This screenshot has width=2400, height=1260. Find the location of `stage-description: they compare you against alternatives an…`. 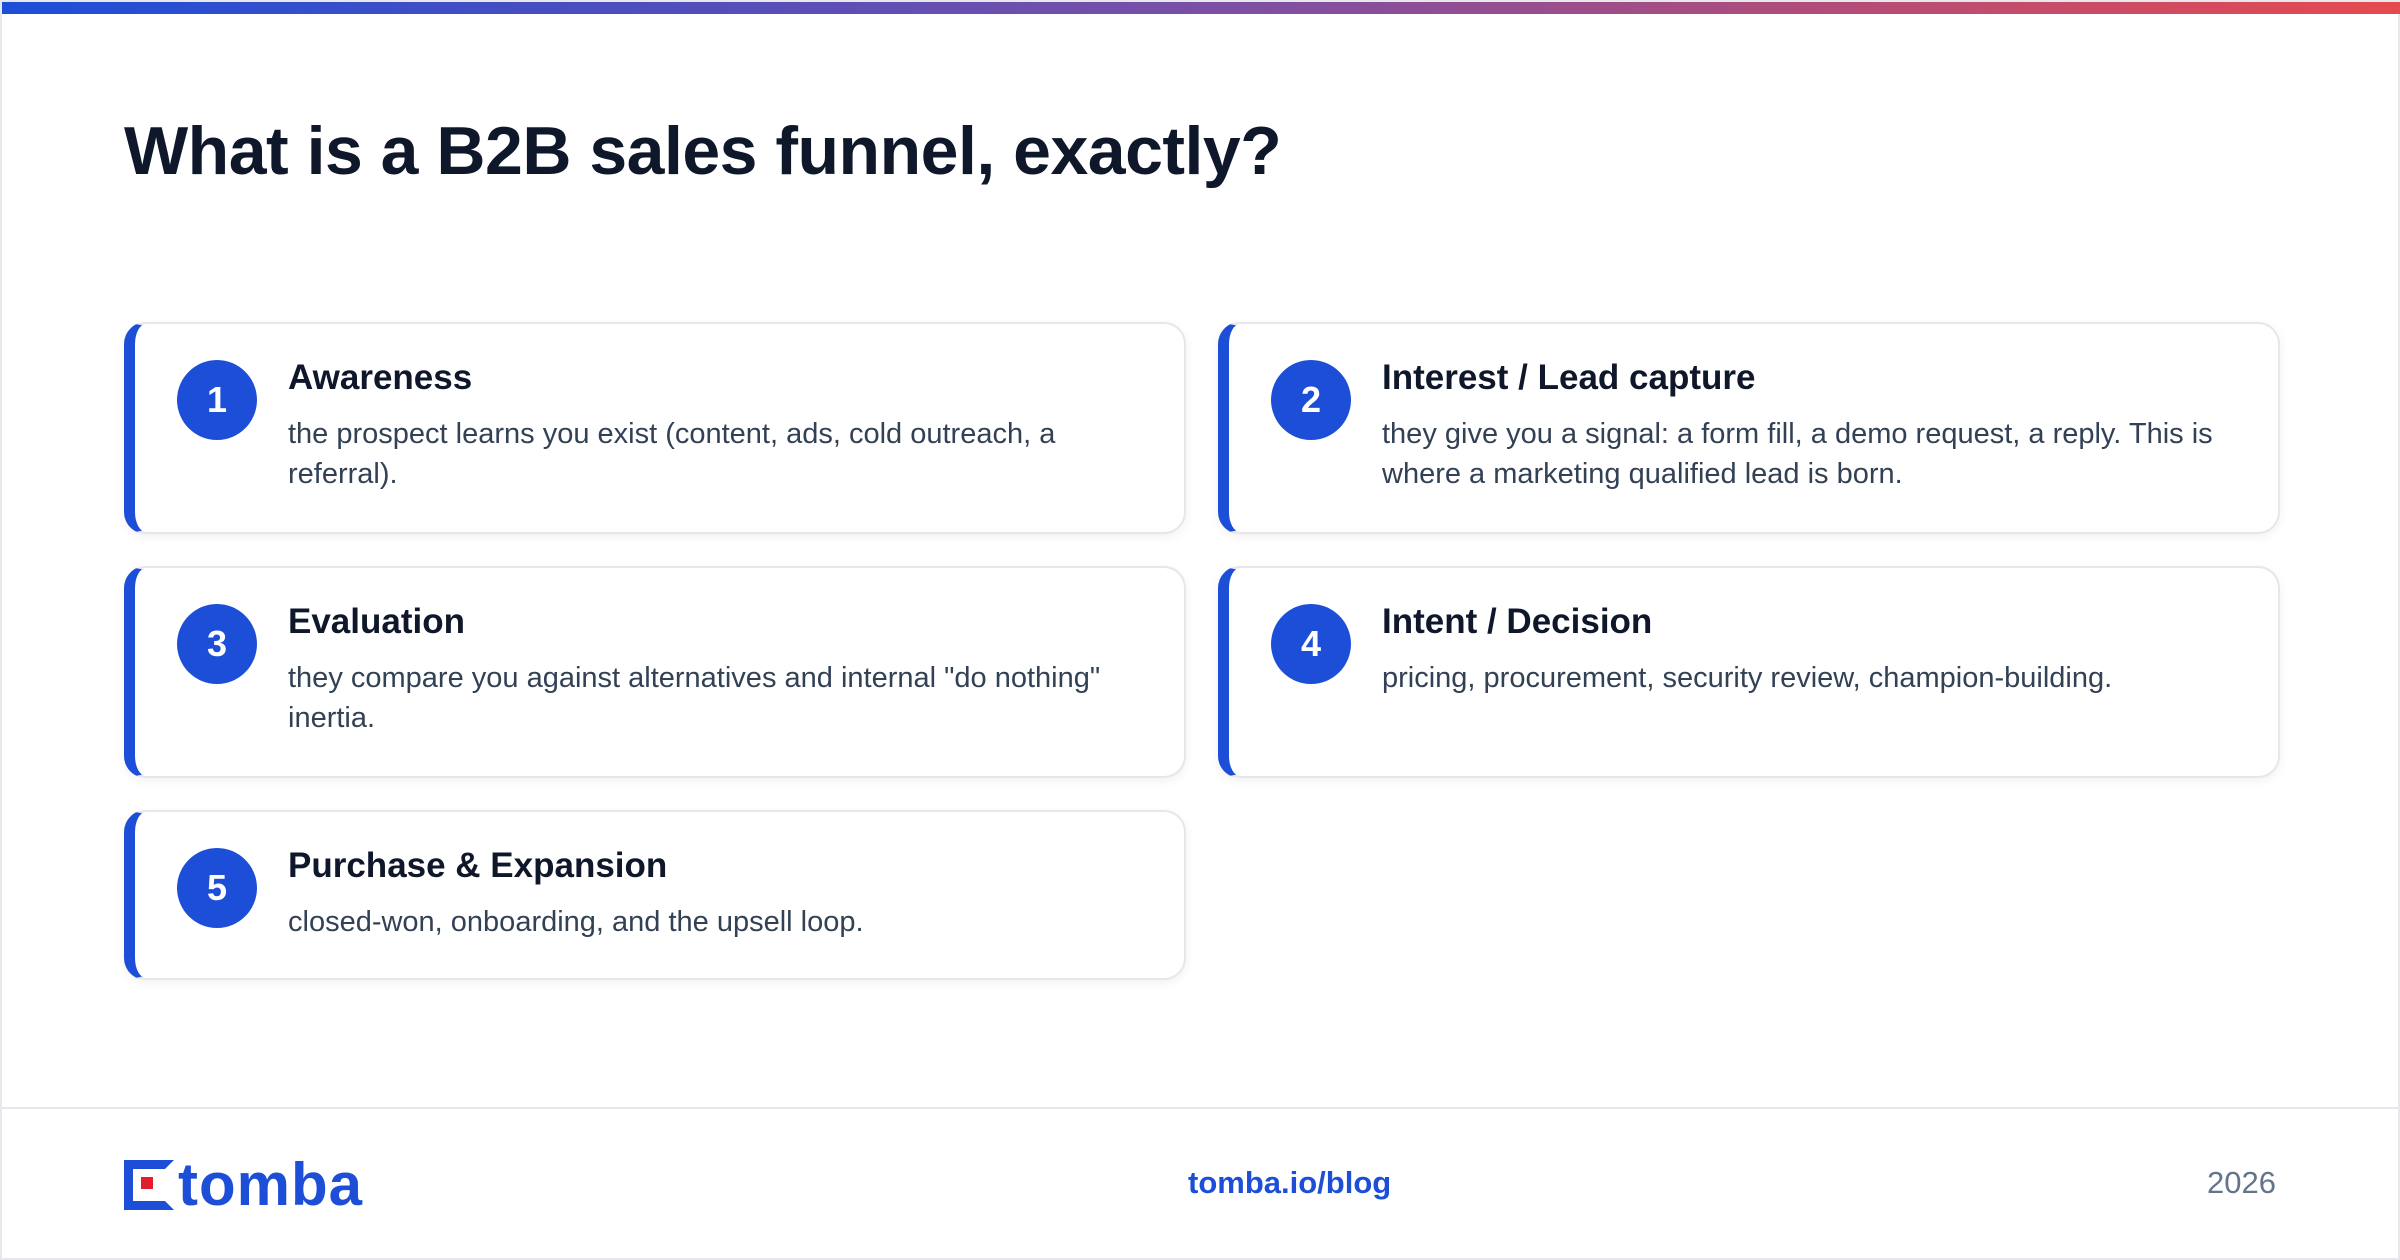

stage-description: they compare you against alternatives an… is located at coordinates (694, 698).